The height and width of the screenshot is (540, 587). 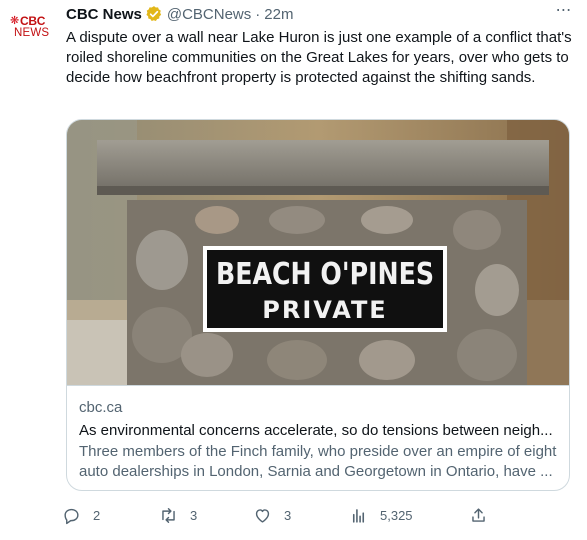 What do you see at coordinates (101, 407) in the screenshot?
I see `card-domain: cbc.ca` at bounding box center [101, 407].